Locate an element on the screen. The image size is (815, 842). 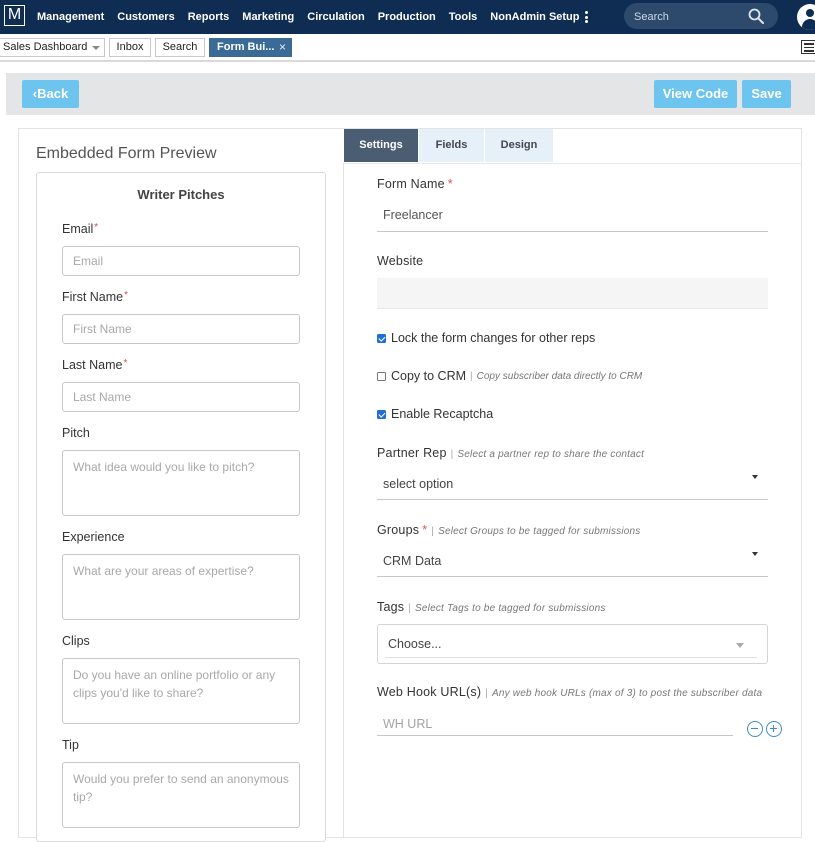
form-name-label: Form Name * is located at coordinates (415, 184).